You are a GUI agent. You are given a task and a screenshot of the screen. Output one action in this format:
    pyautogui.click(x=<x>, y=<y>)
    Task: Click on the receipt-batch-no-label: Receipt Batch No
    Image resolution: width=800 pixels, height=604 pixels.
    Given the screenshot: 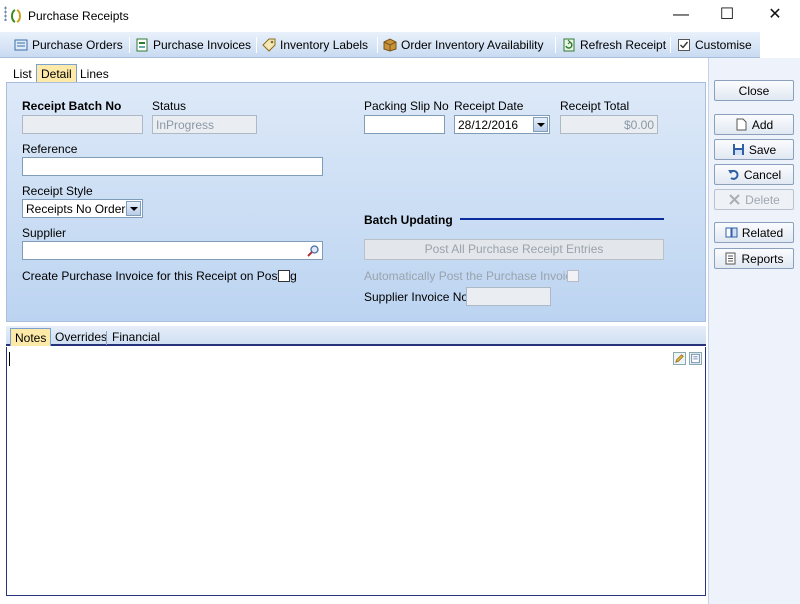 What is the action you would take?
    pyautogui.click(x=72, y=106)
    